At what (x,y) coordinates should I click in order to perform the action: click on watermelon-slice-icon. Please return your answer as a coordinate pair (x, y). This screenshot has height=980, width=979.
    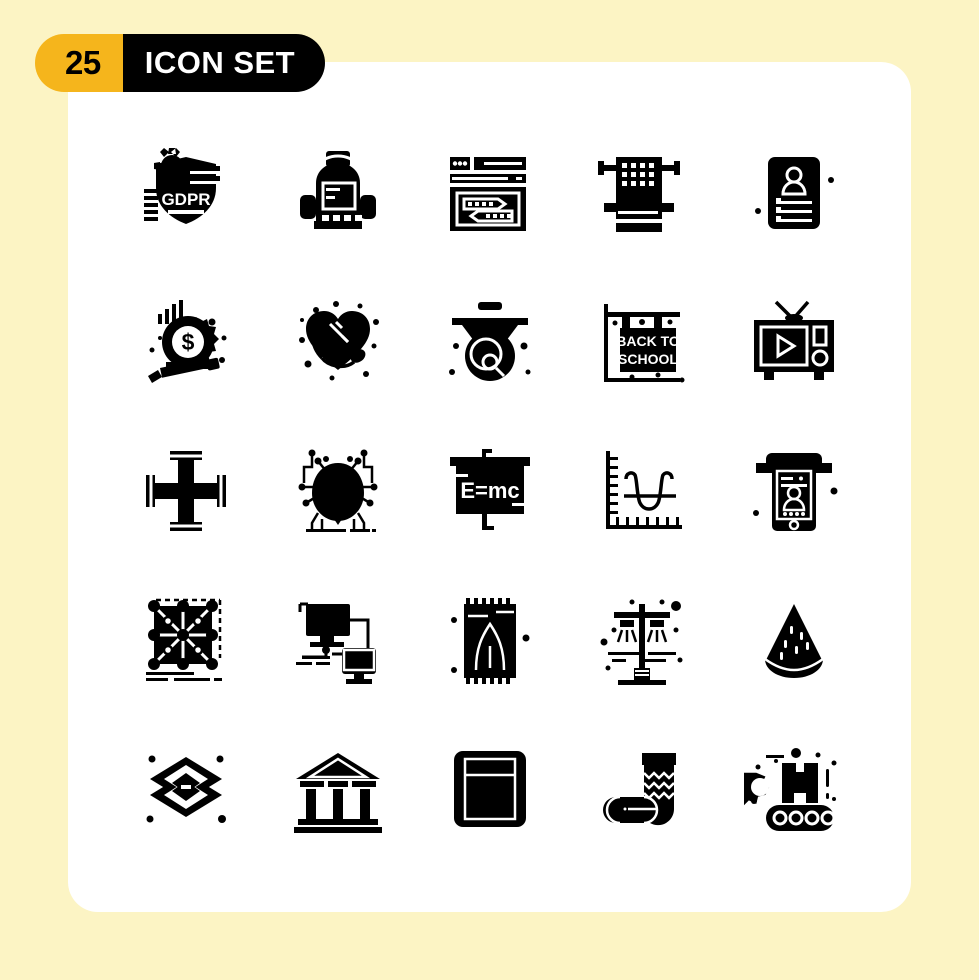
    Looking at the image, I should click on (794, 640).